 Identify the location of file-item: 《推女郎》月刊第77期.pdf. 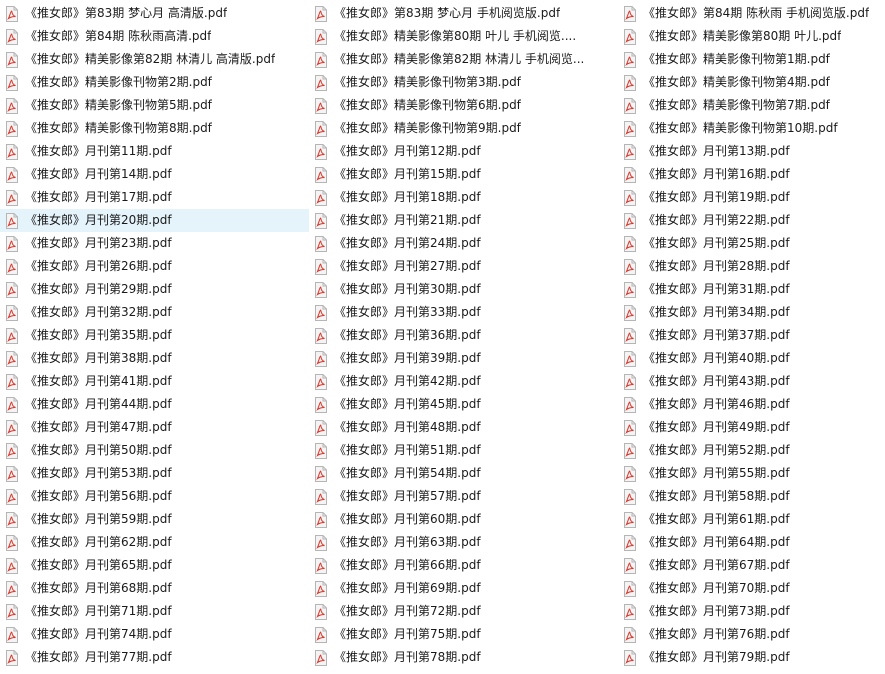
(154, 657).